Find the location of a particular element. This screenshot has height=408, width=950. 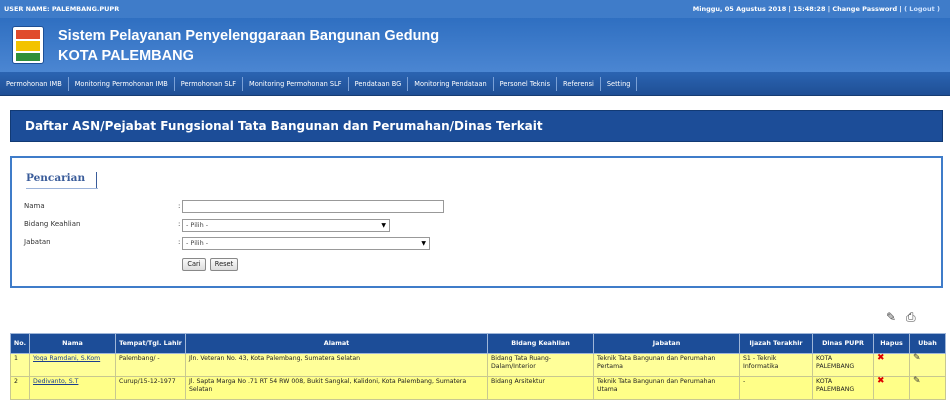

nama-link: Dedivanto, S.T is located at coordinates (55, 381).